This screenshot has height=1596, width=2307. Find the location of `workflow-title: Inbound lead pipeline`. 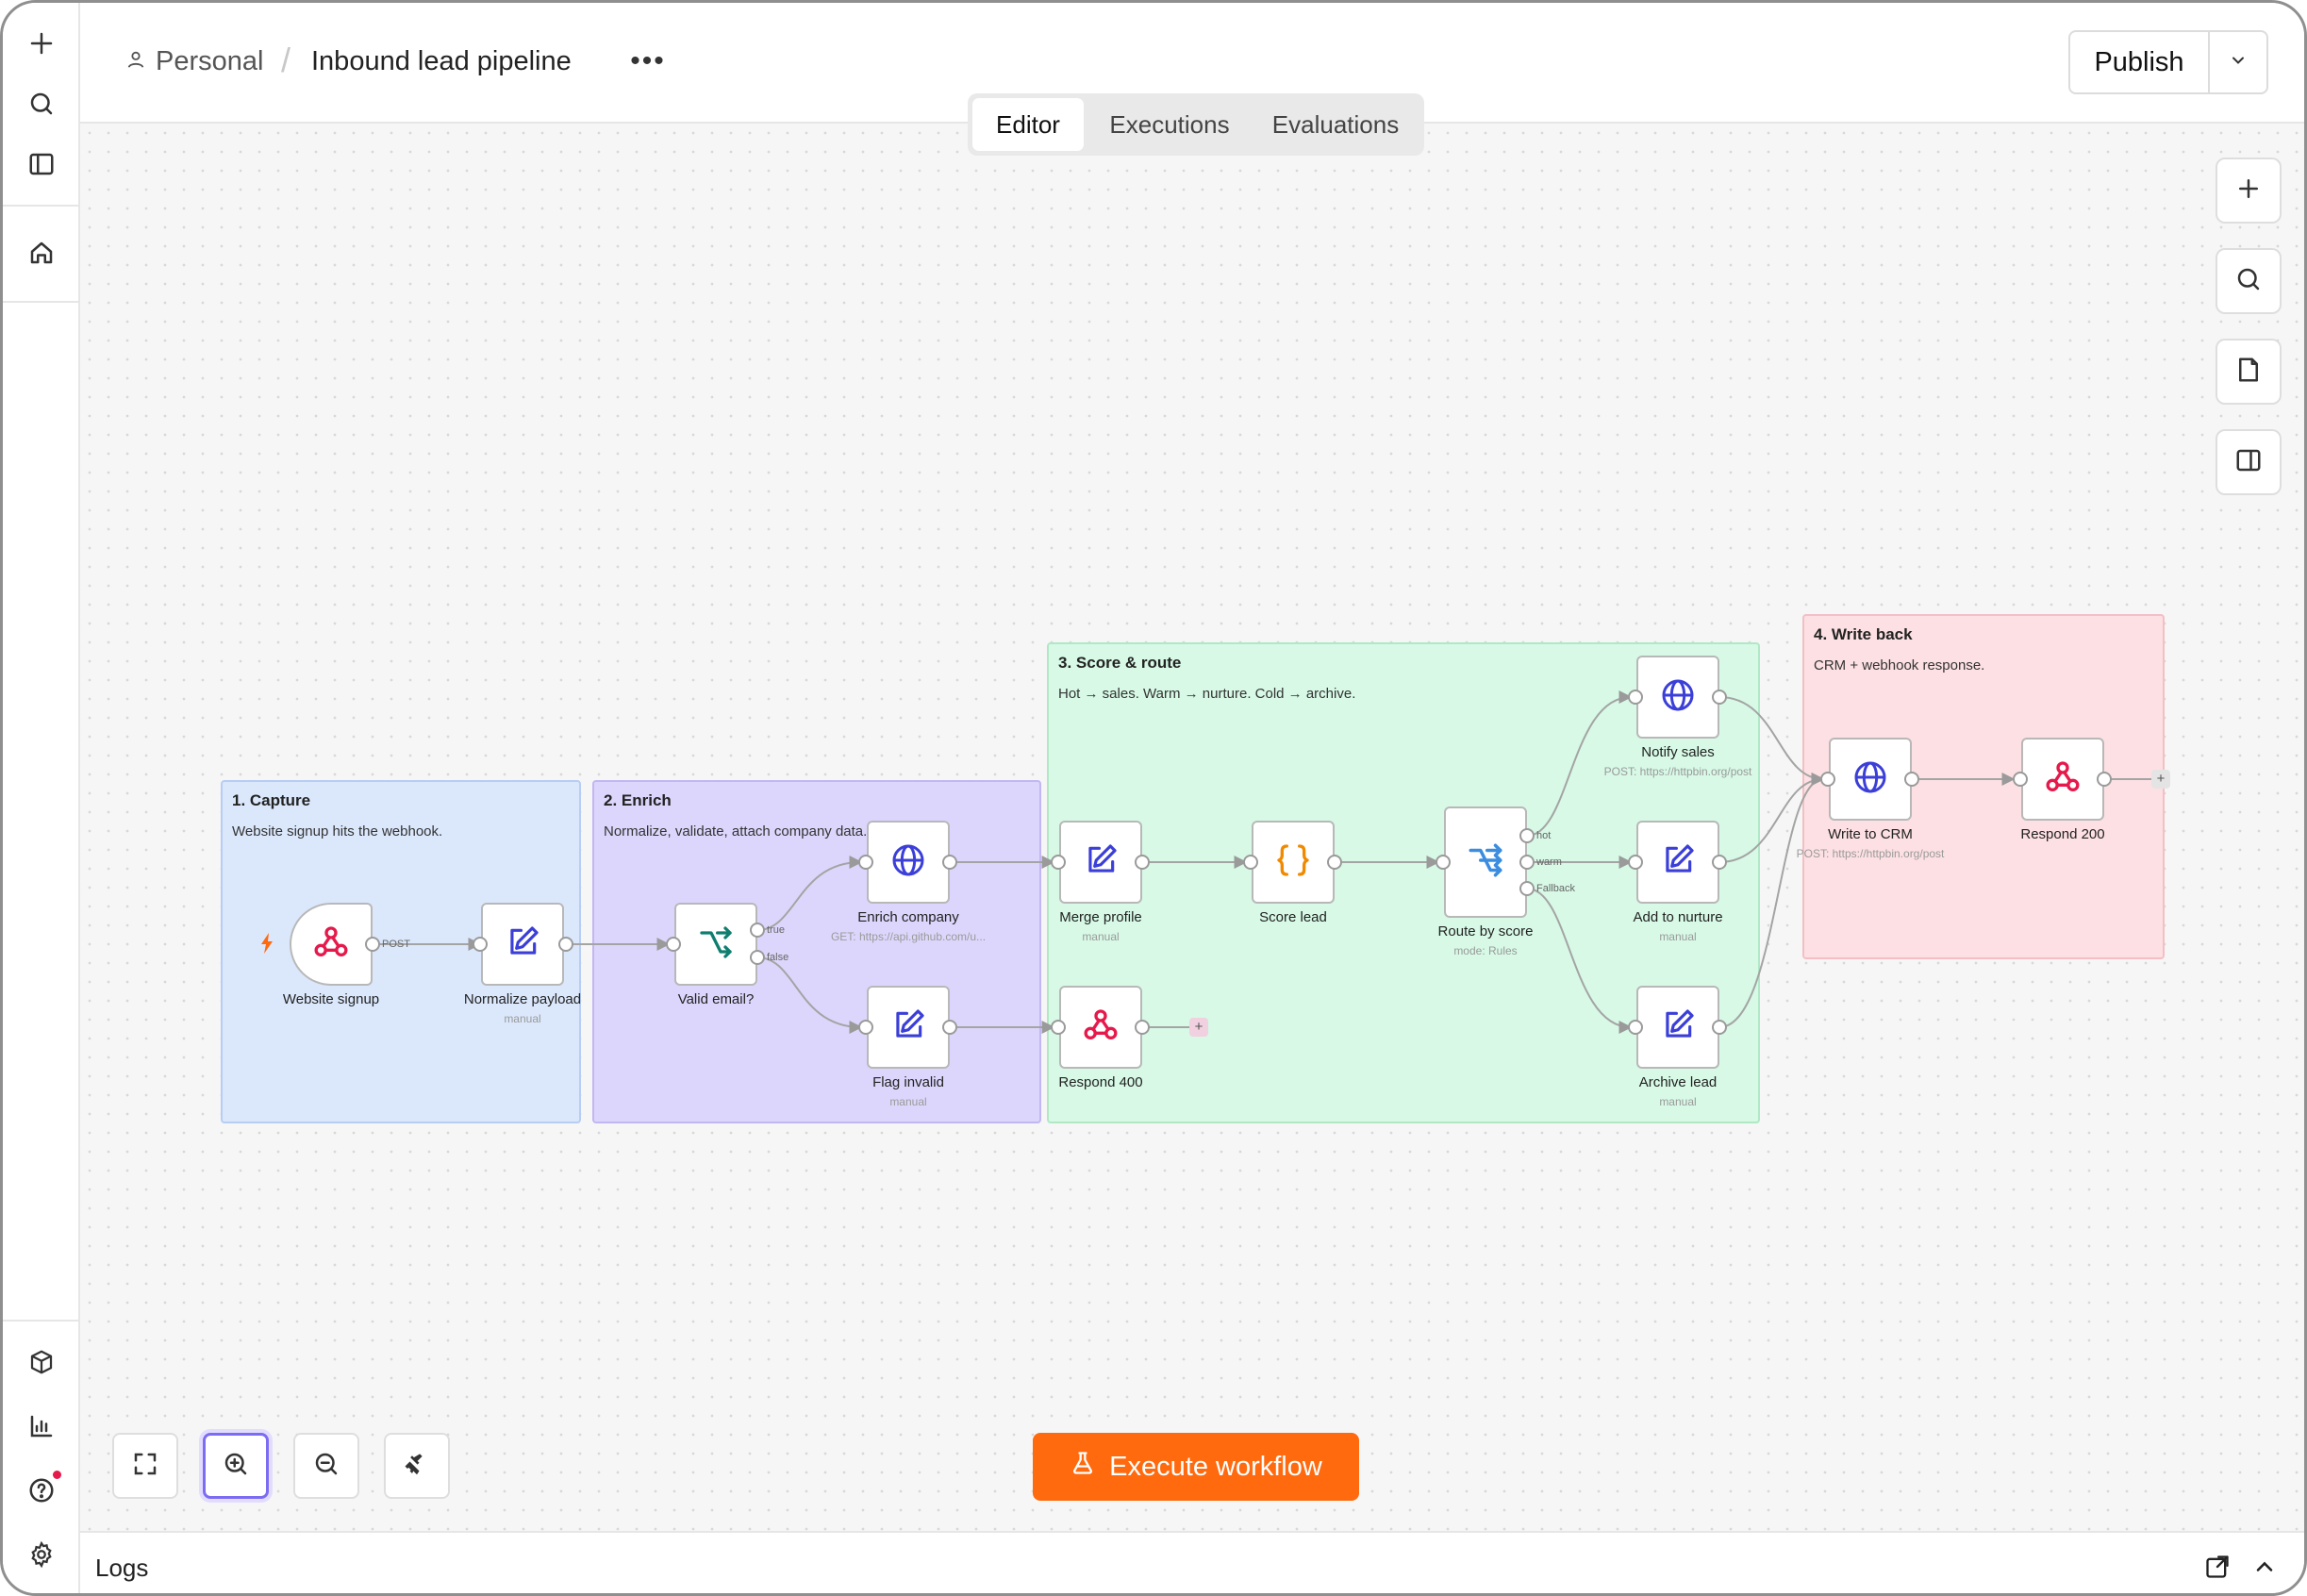

workflow-title: Inbound lead pipeline is located at coordinates (441, 61).